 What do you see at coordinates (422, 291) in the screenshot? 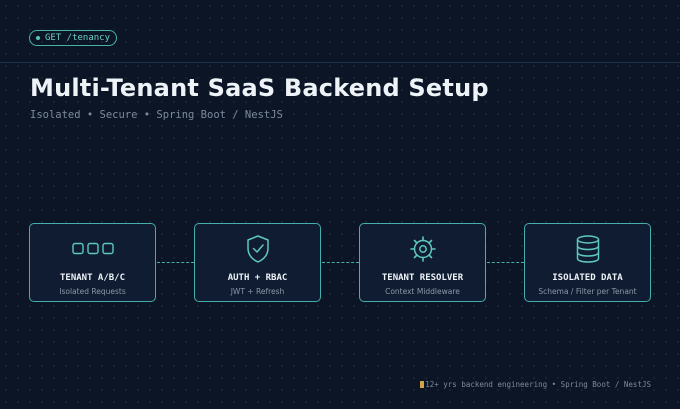
I see `flow-node-sublabel: Context Middleware` at bounding box center [422, 291].